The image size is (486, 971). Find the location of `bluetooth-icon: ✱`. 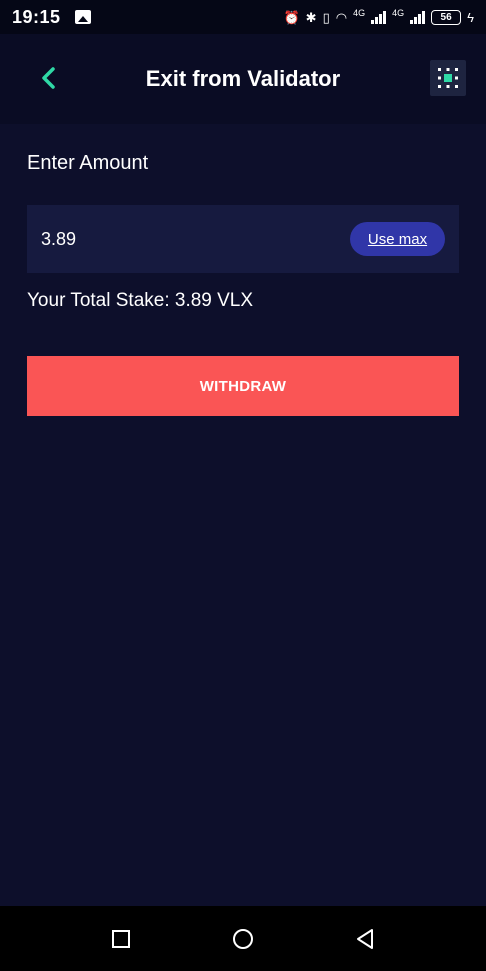

bluetooth-icon: ✱ is located at coordinates (311, 17).